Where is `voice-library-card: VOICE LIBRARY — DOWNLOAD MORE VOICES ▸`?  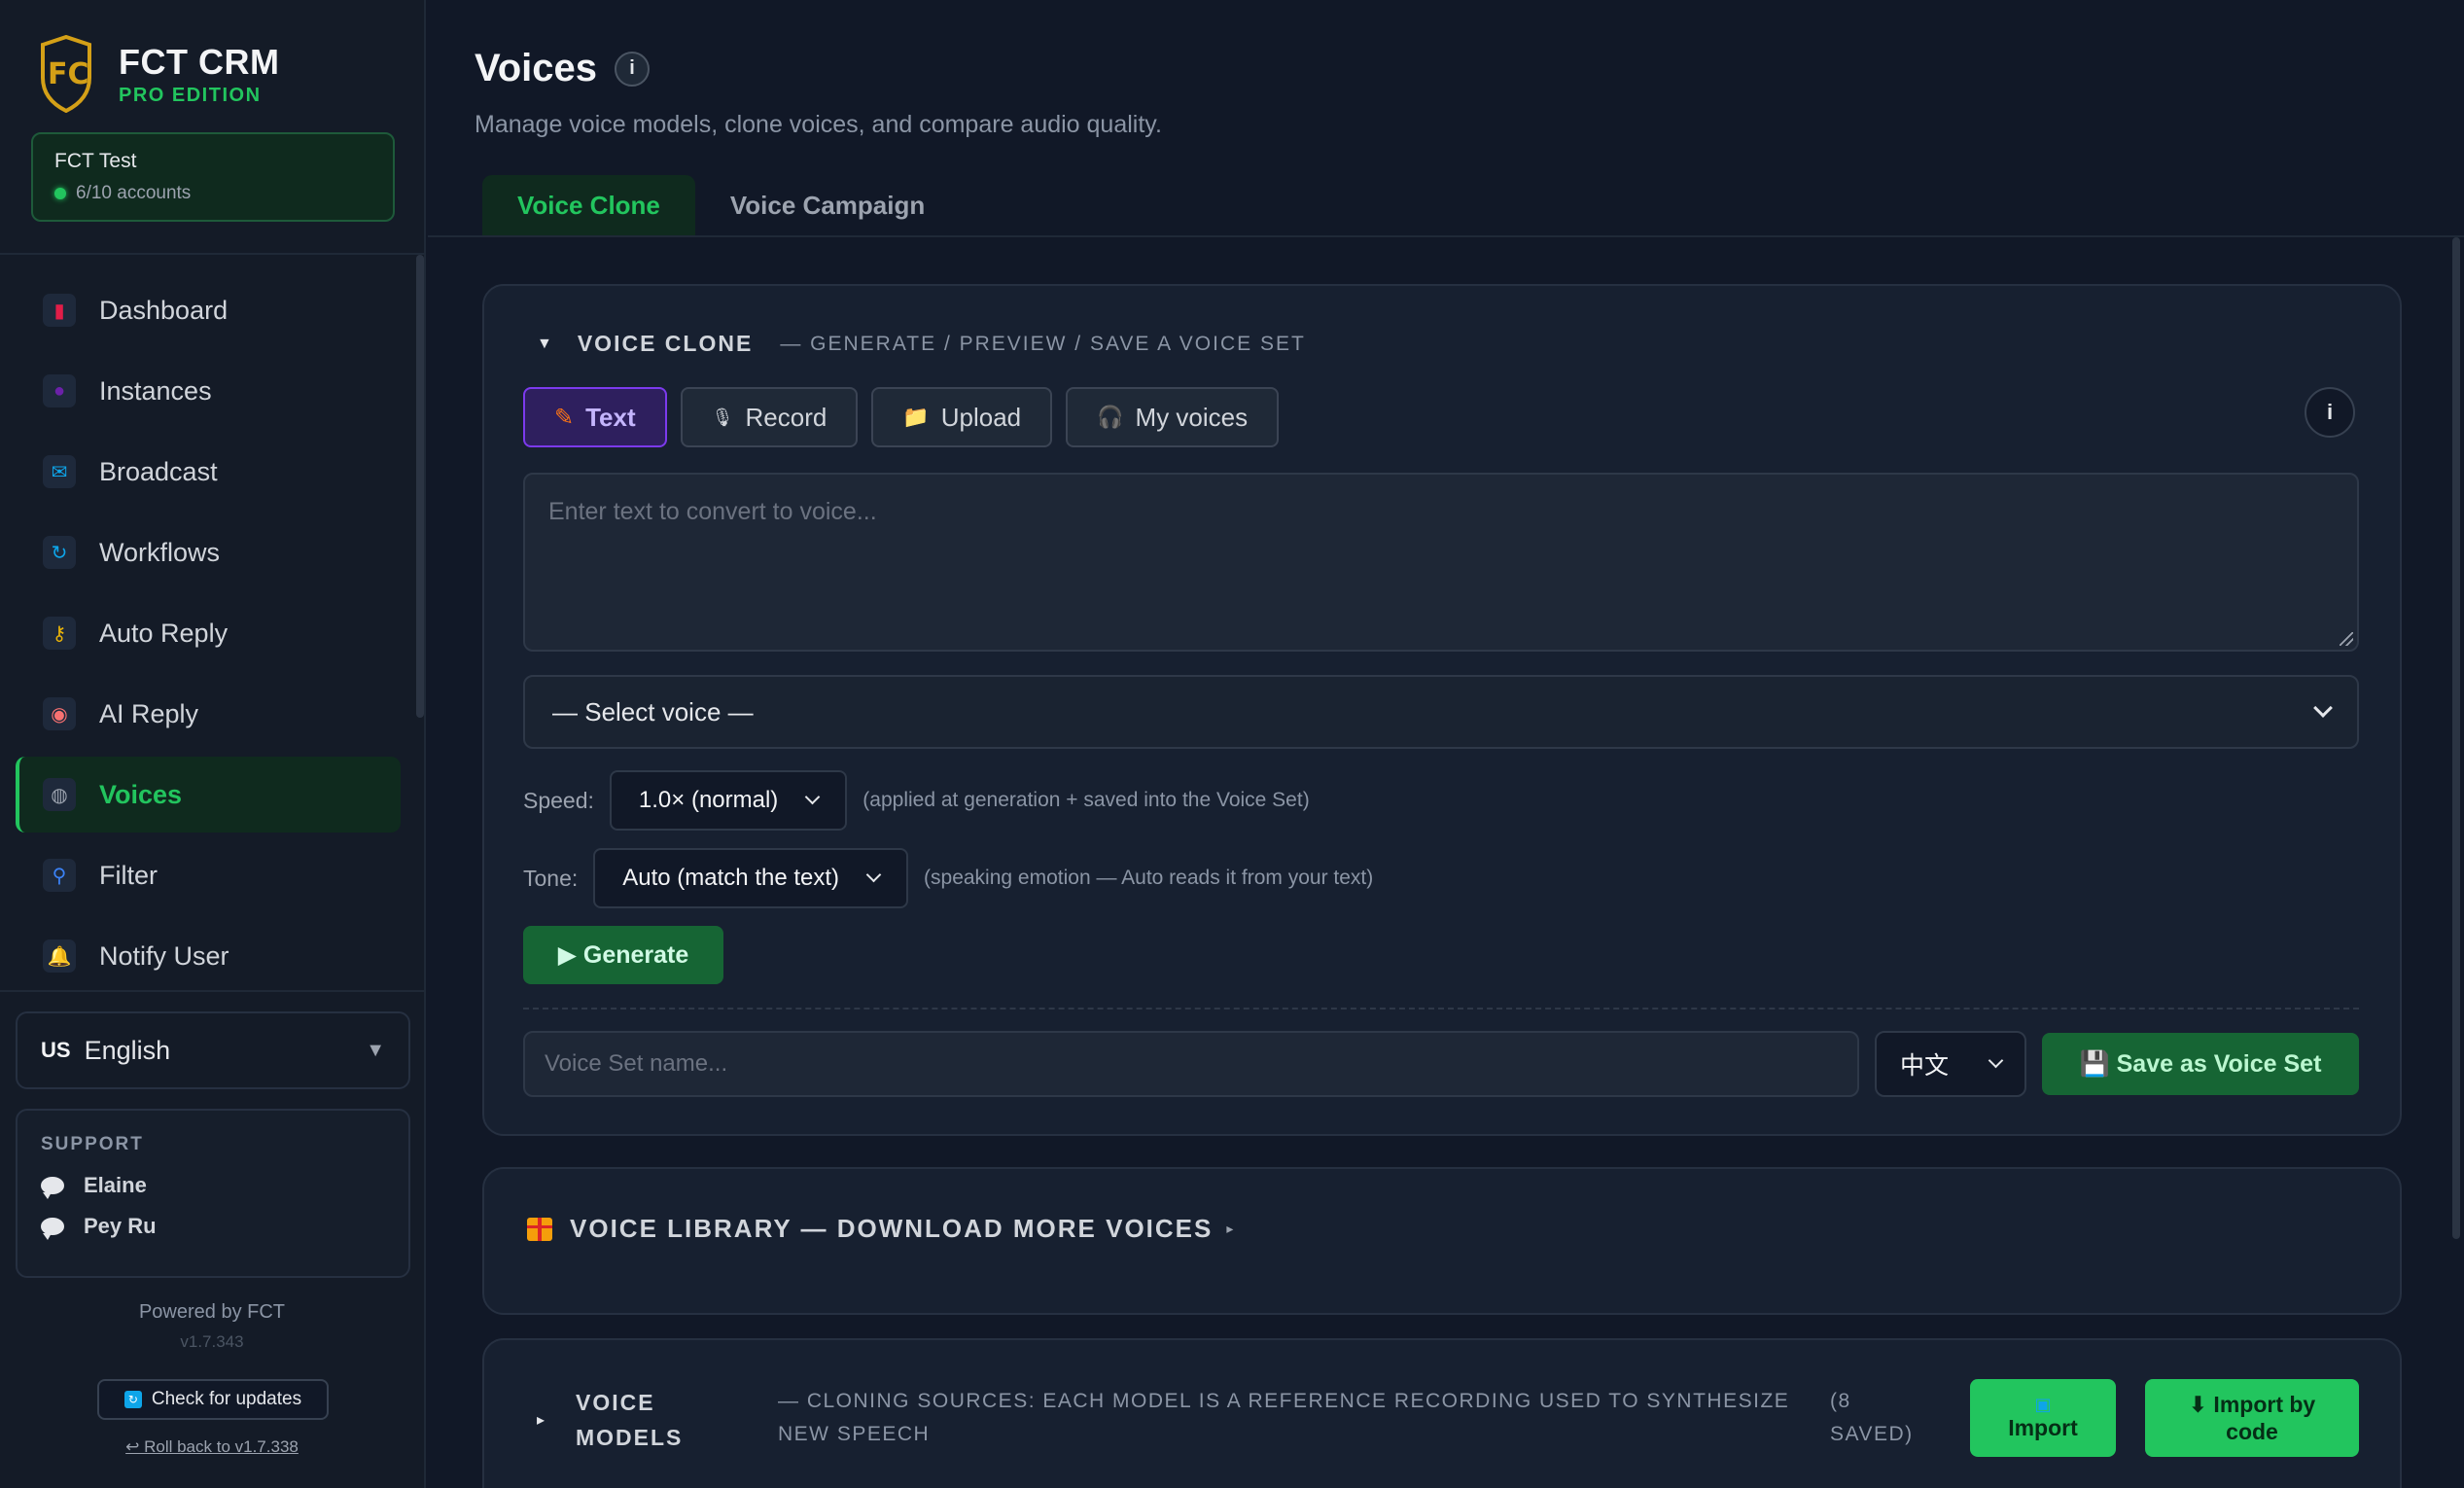
voice-library-card: VOICE LIBRARY — DOWNLOAD MORE VOICES ▸ is located at coordinates (1442, 1241).